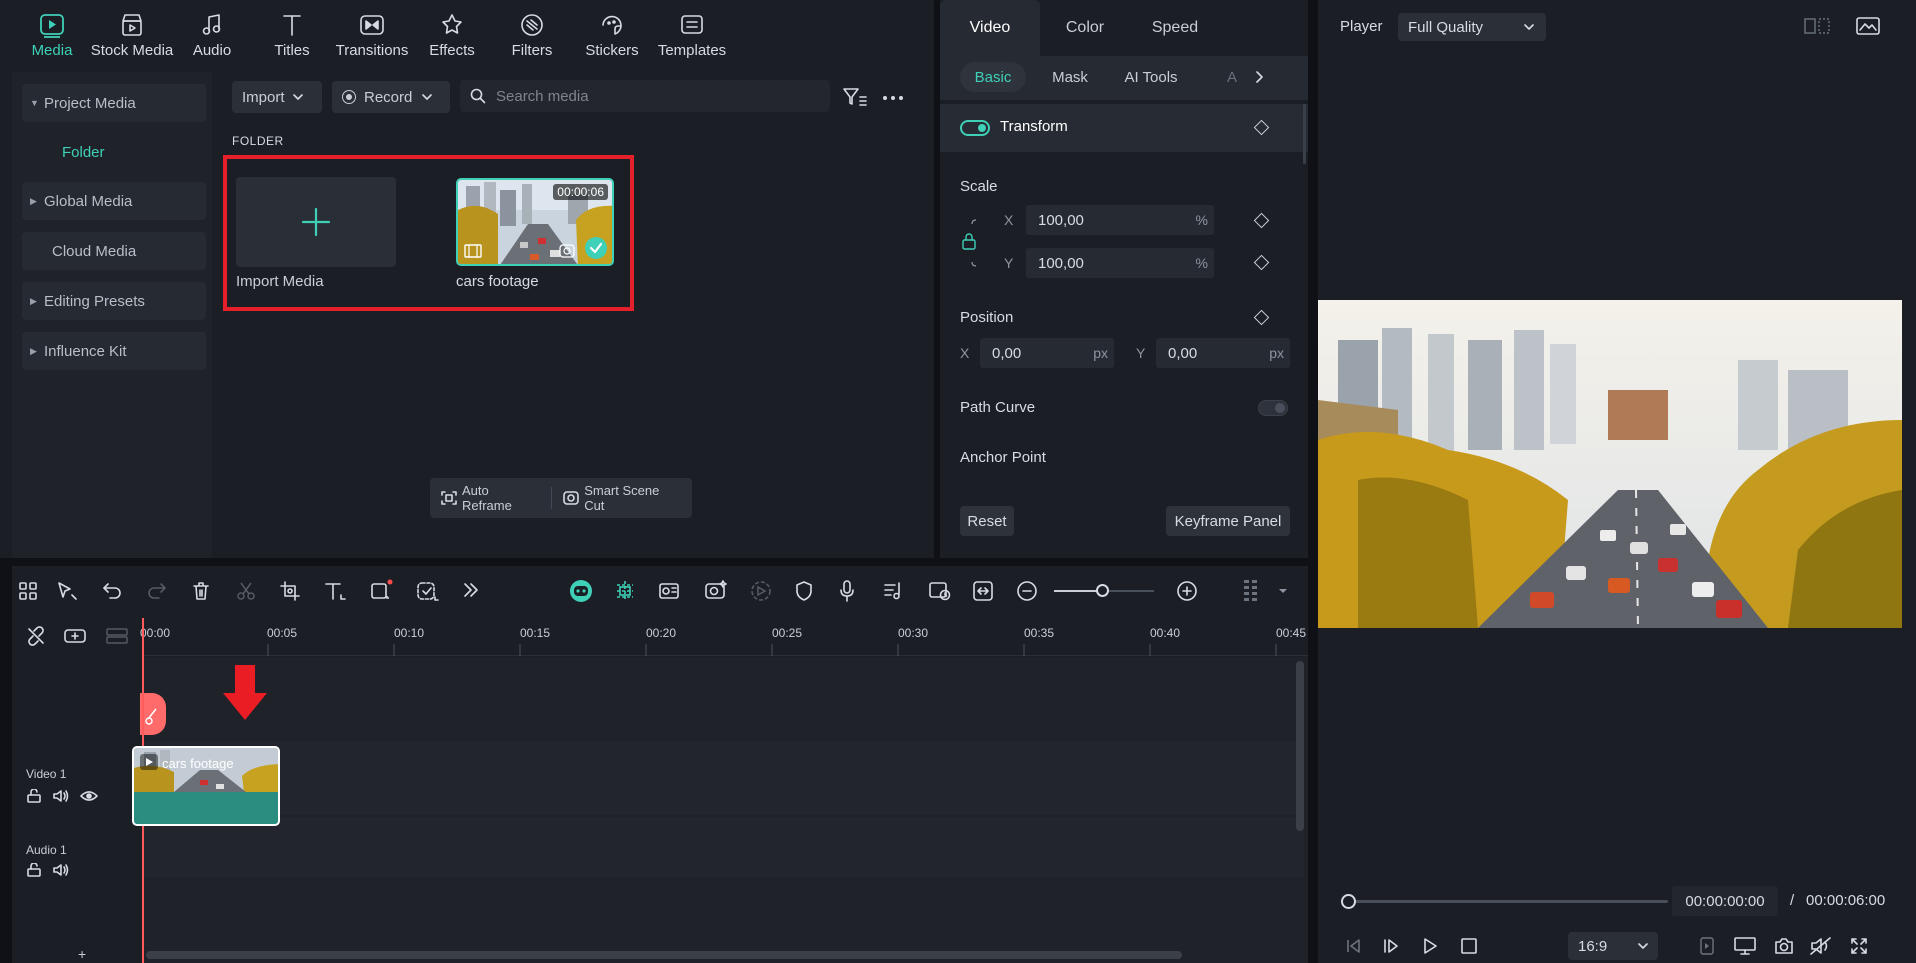  Describe the element at coordinates (83, 152) in the screenshot. I see `sidebar-item-folder: Folder` at that location.